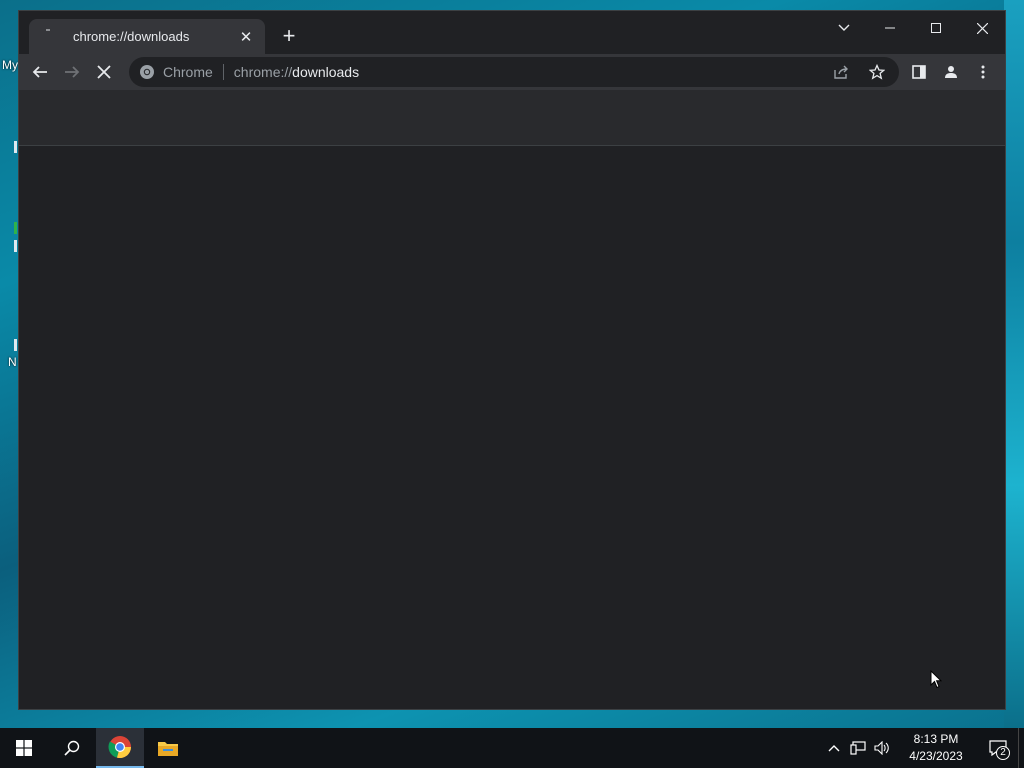 The image size is (1024, 768). I want to click on bookmark-button, so click(877, 72).